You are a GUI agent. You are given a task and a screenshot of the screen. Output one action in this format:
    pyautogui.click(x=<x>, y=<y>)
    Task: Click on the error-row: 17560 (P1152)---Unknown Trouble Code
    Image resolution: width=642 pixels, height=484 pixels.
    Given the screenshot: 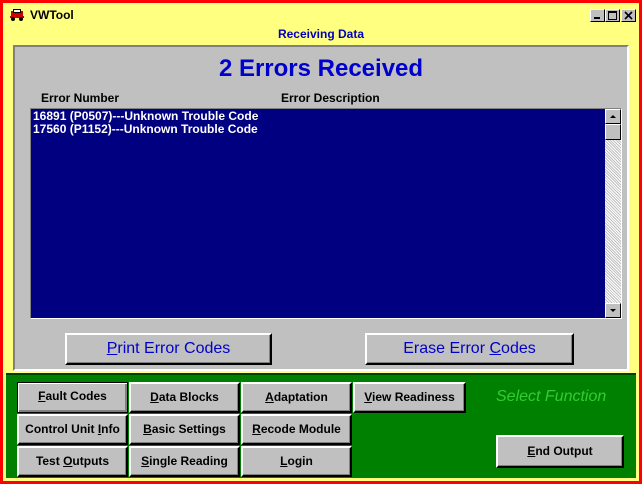 What is the action you would take?
    pyautogui.click(x=318, y=129)
    